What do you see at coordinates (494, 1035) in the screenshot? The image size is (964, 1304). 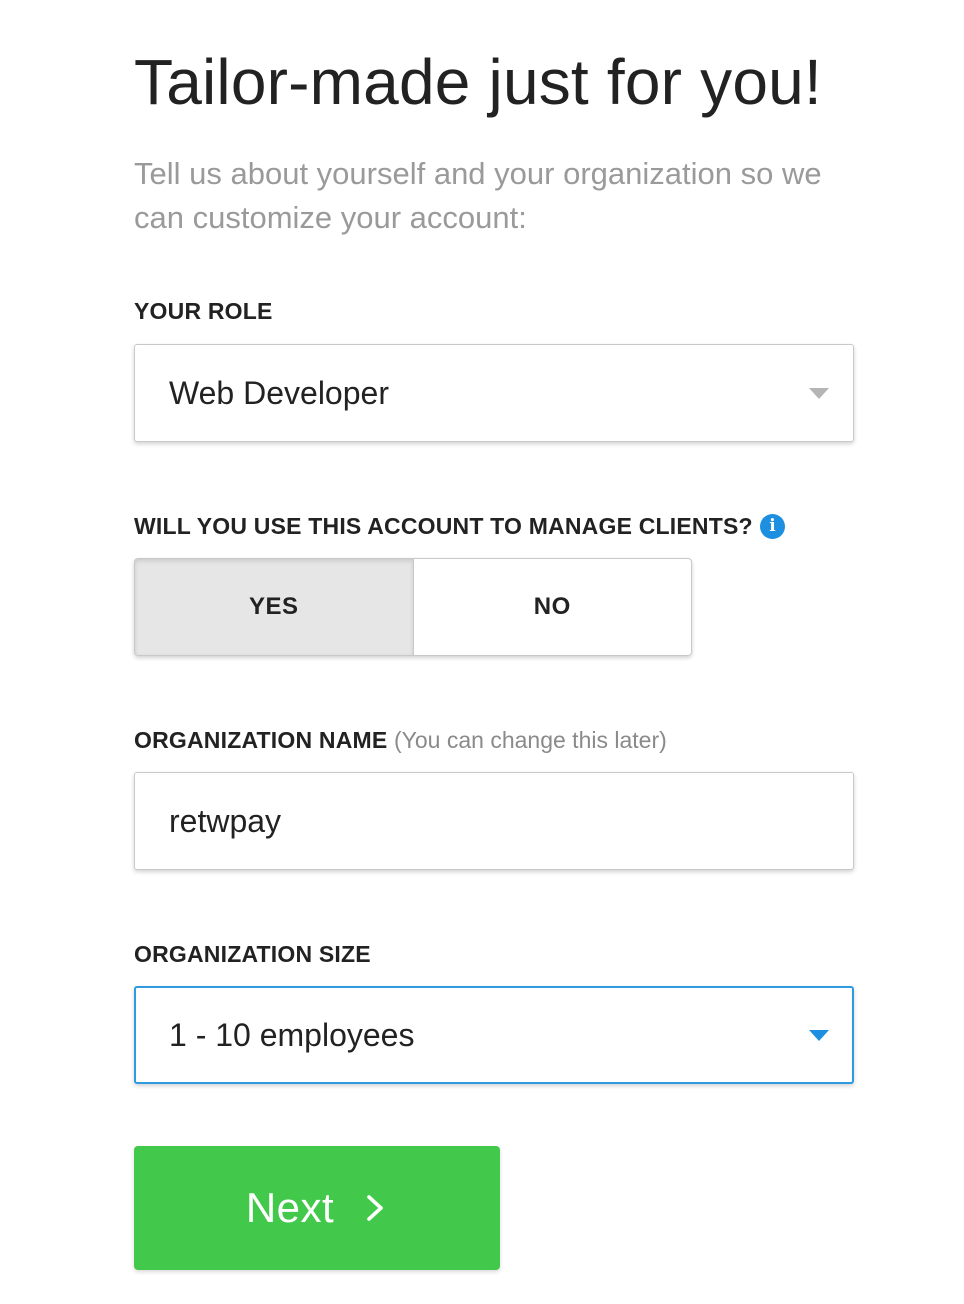 I see `org-size-select: 1 - 10 employees` at bounding box center [494, 1035].